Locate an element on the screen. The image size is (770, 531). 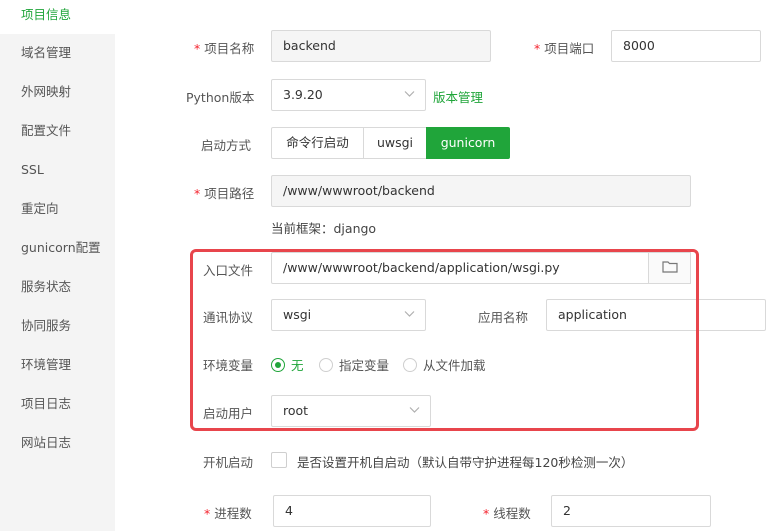
python-version-label: Python版本 is located at coordinates (220, 97).